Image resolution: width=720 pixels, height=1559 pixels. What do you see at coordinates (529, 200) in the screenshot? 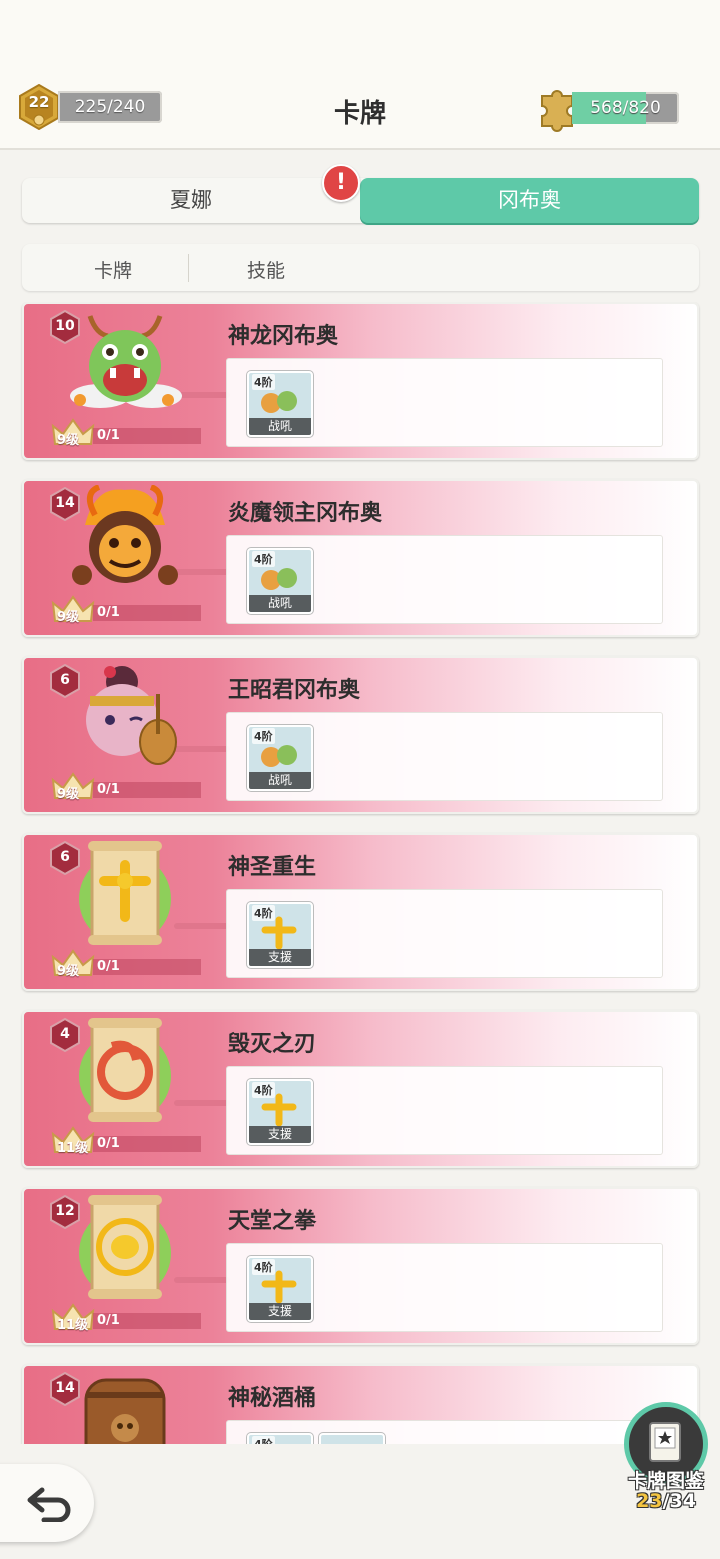
I see `tab-gumball: 冈布奥` at bounding box center [529, 200].